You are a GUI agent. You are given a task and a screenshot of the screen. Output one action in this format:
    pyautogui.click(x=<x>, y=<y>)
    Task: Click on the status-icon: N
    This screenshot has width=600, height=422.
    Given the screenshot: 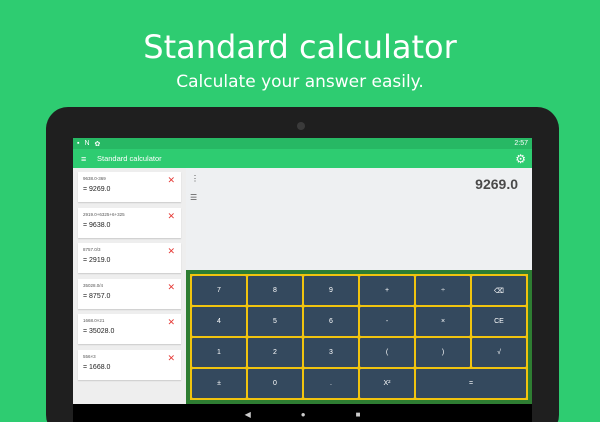 What is the action you would take?
    pyautogui.click(x=87, y=143)
    